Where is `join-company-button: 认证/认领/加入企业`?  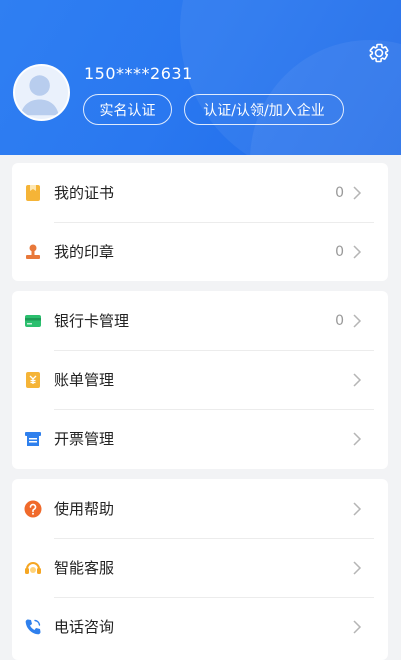
join-company-button: 认证/认领/加入企业 is located at coordinates (264, 109).